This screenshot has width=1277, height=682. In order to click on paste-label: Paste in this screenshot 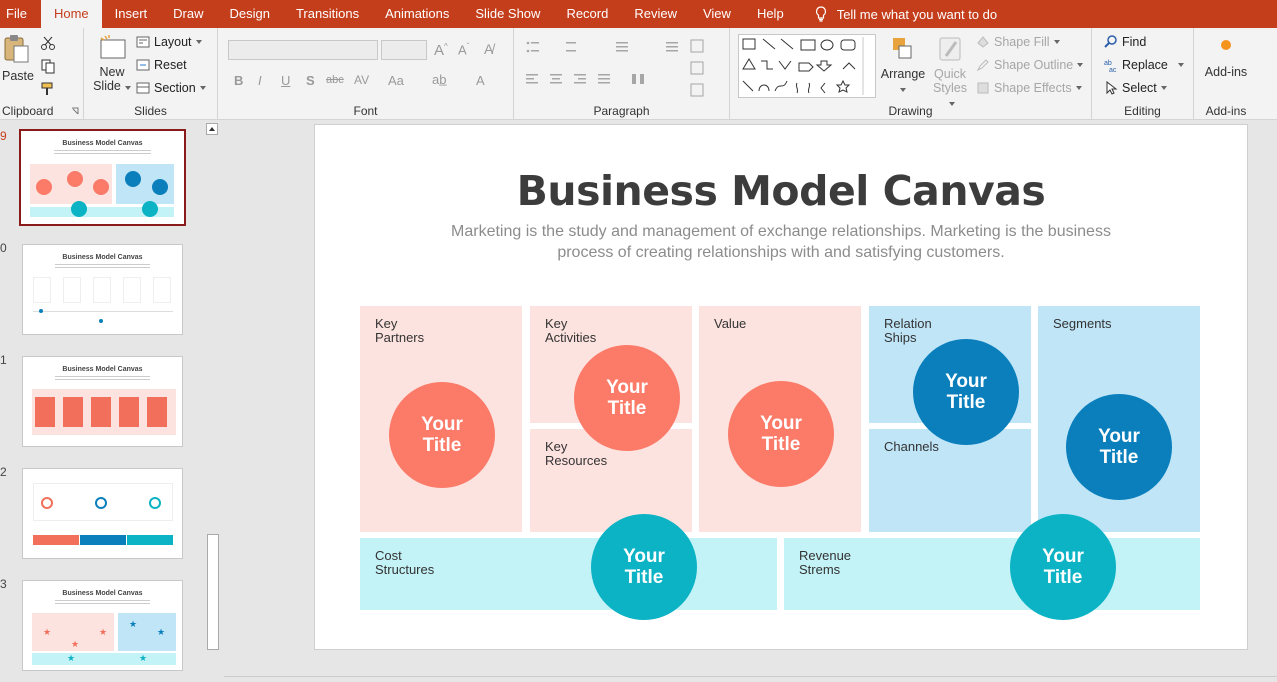, I will do `click(18, 76)`.